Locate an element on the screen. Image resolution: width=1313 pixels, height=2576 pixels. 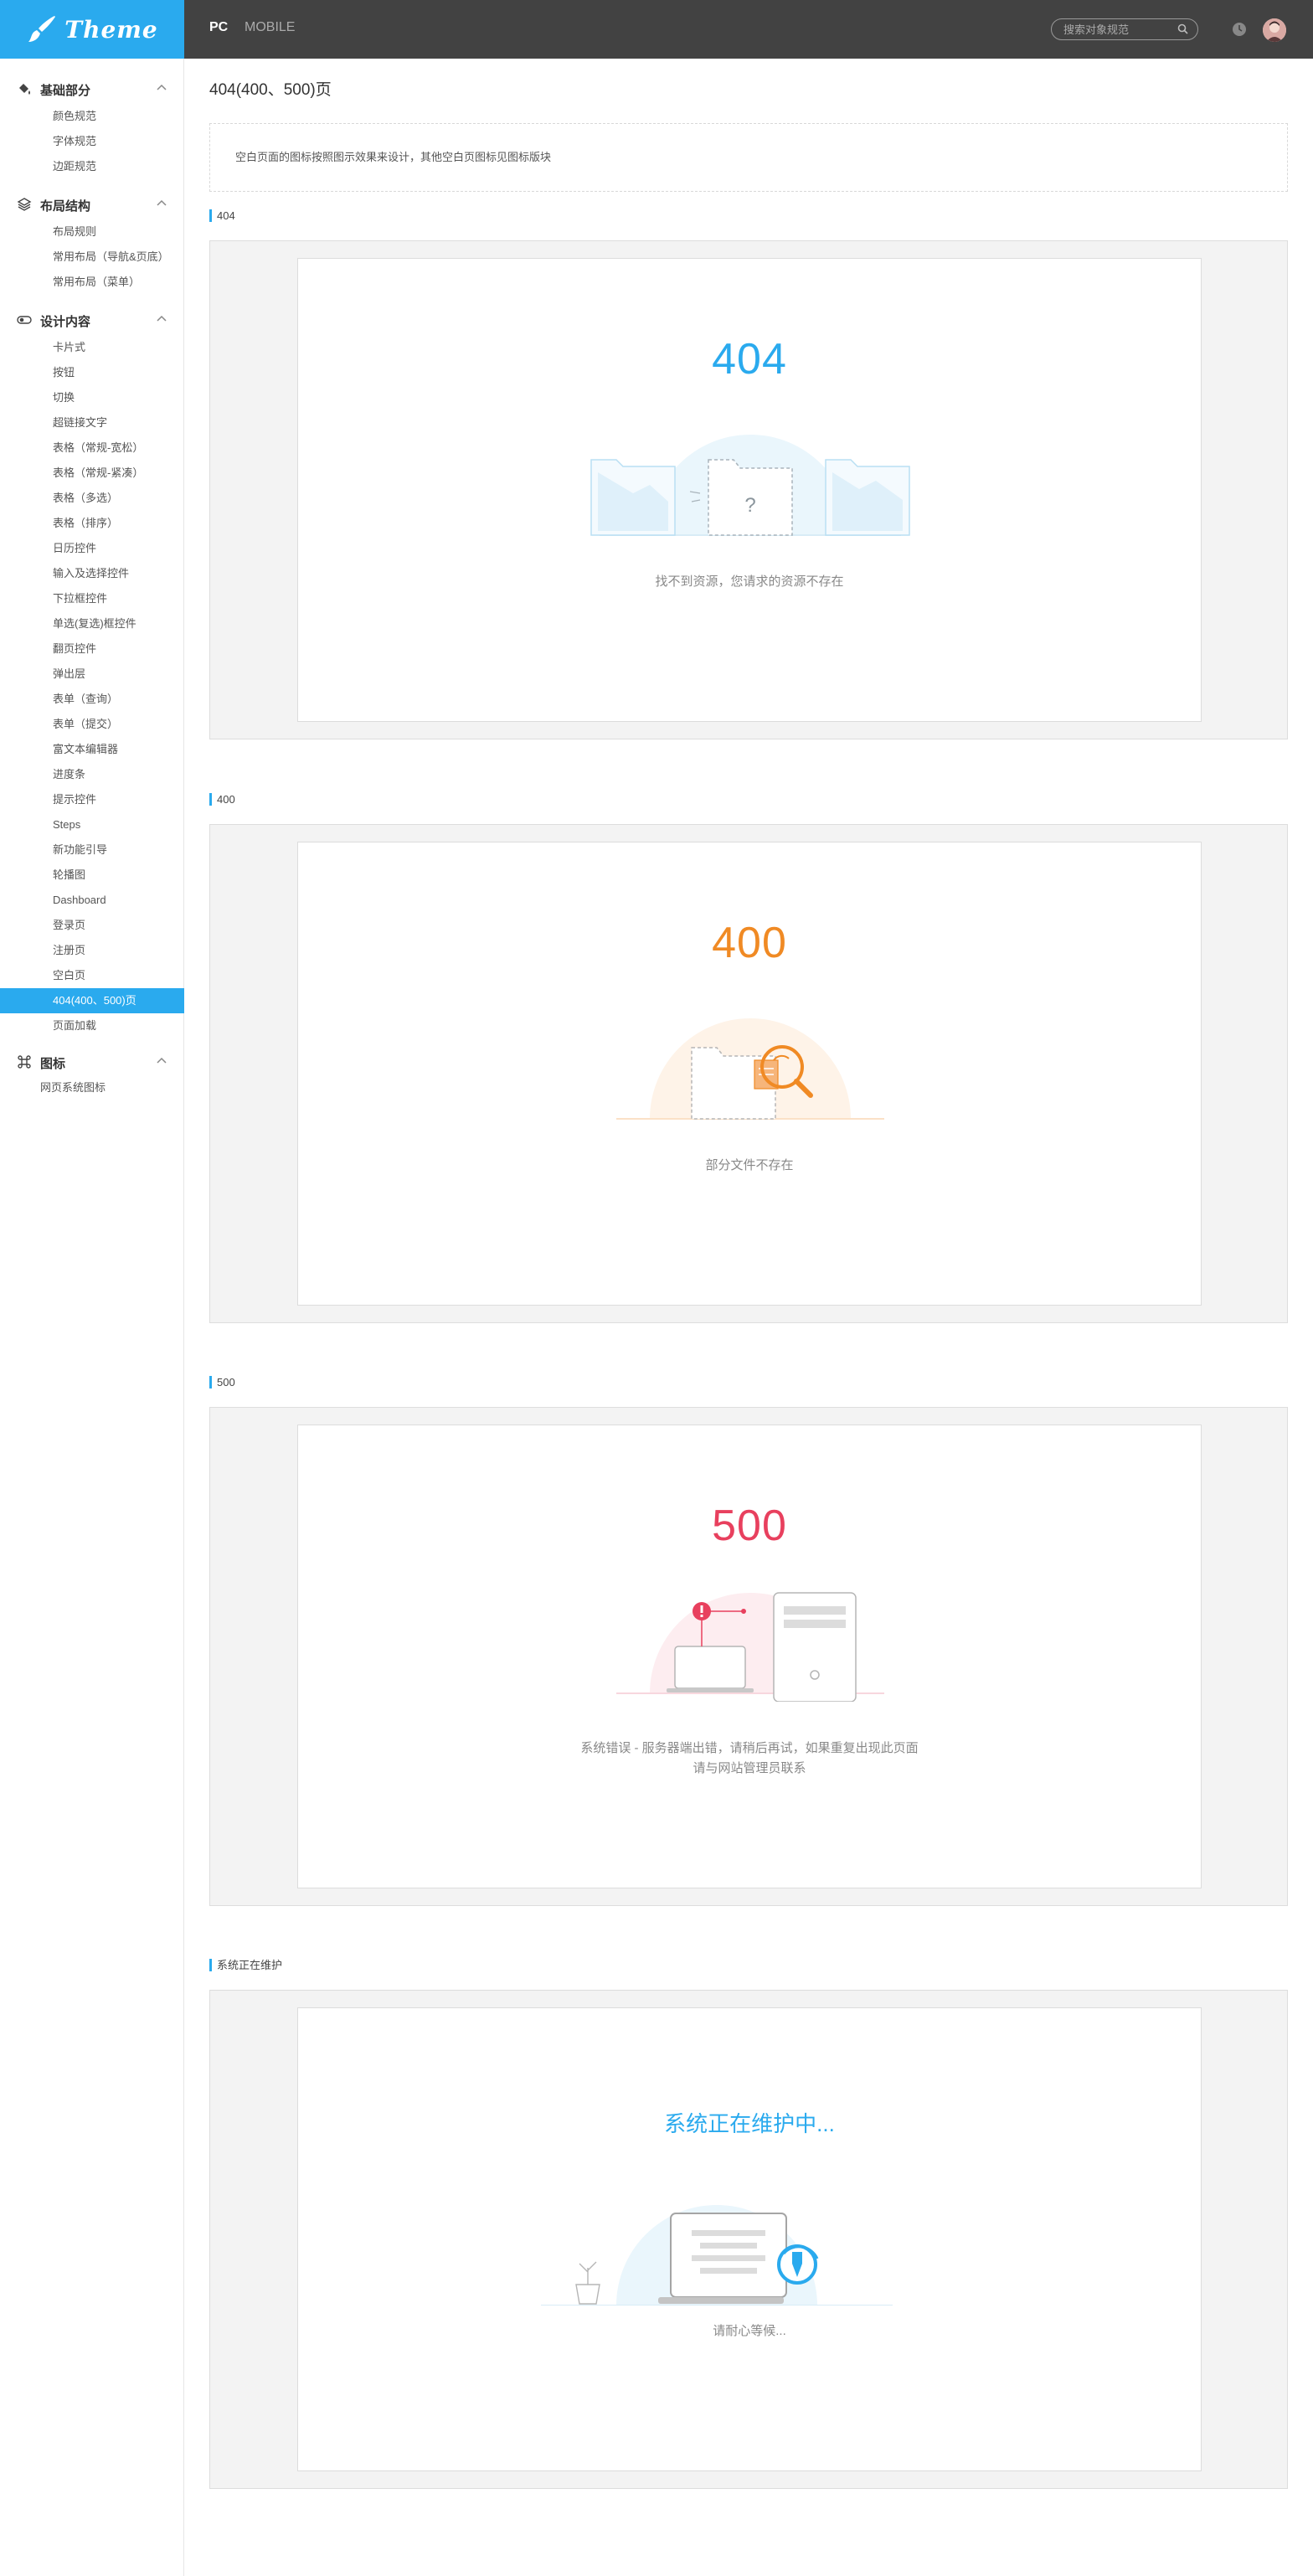
sidebar-item: 边距规范 is located at coordinates (92, 166).